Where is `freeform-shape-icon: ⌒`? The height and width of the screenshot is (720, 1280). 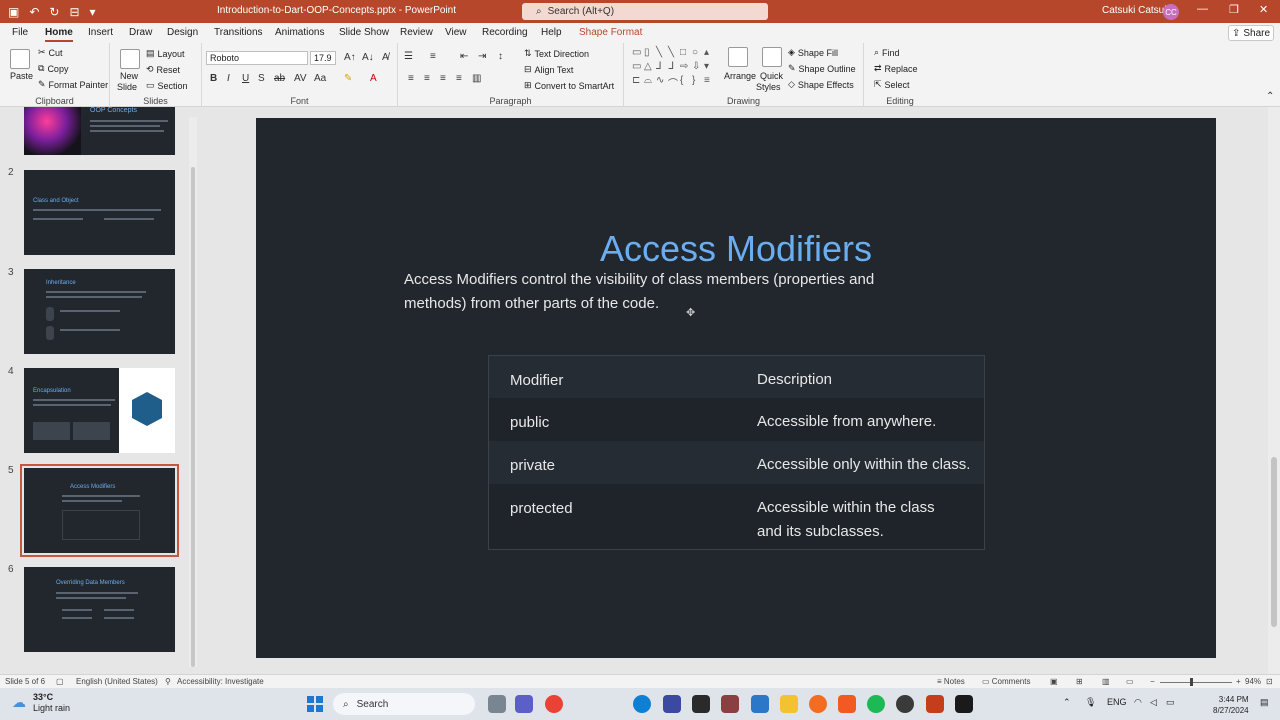
freeform-shape-icon: ⌒ is located at coordinates (674, 82).